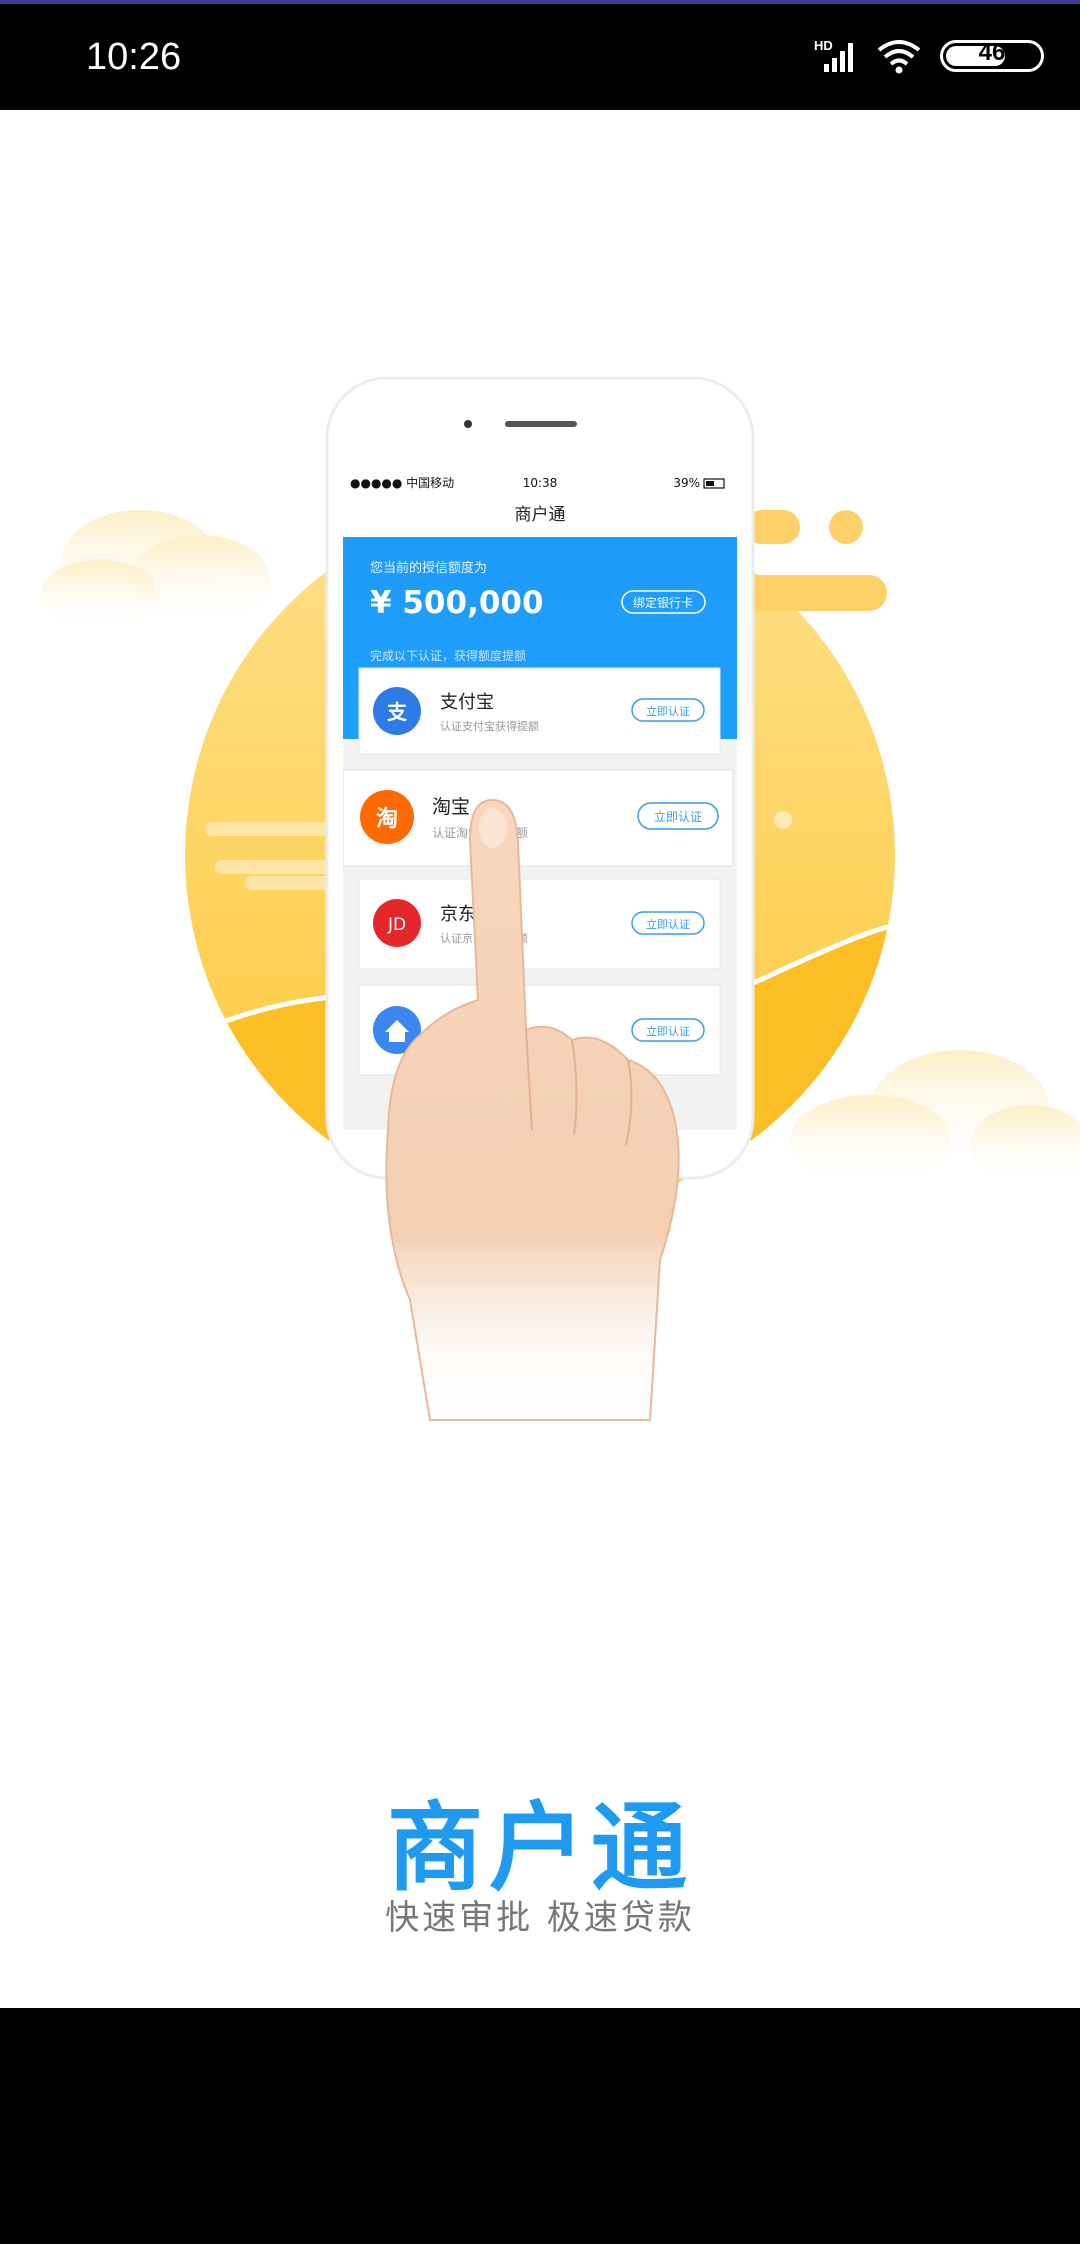  I want to click on mock-item-icon: 淘, so click(387, 819).